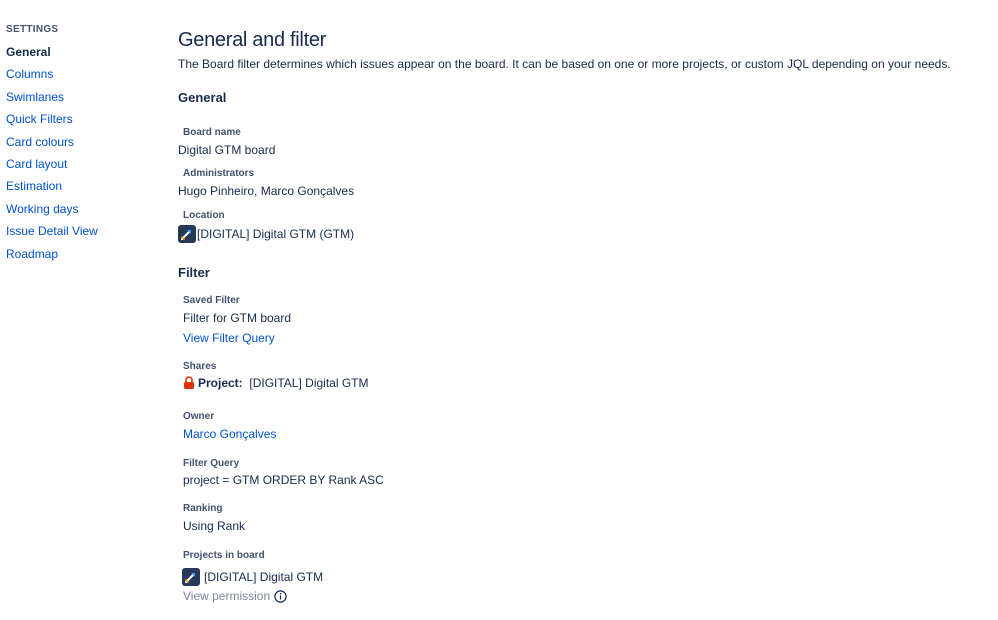  I want to click on sidebar-item-card-layout: Card layout, so click(81, 164).